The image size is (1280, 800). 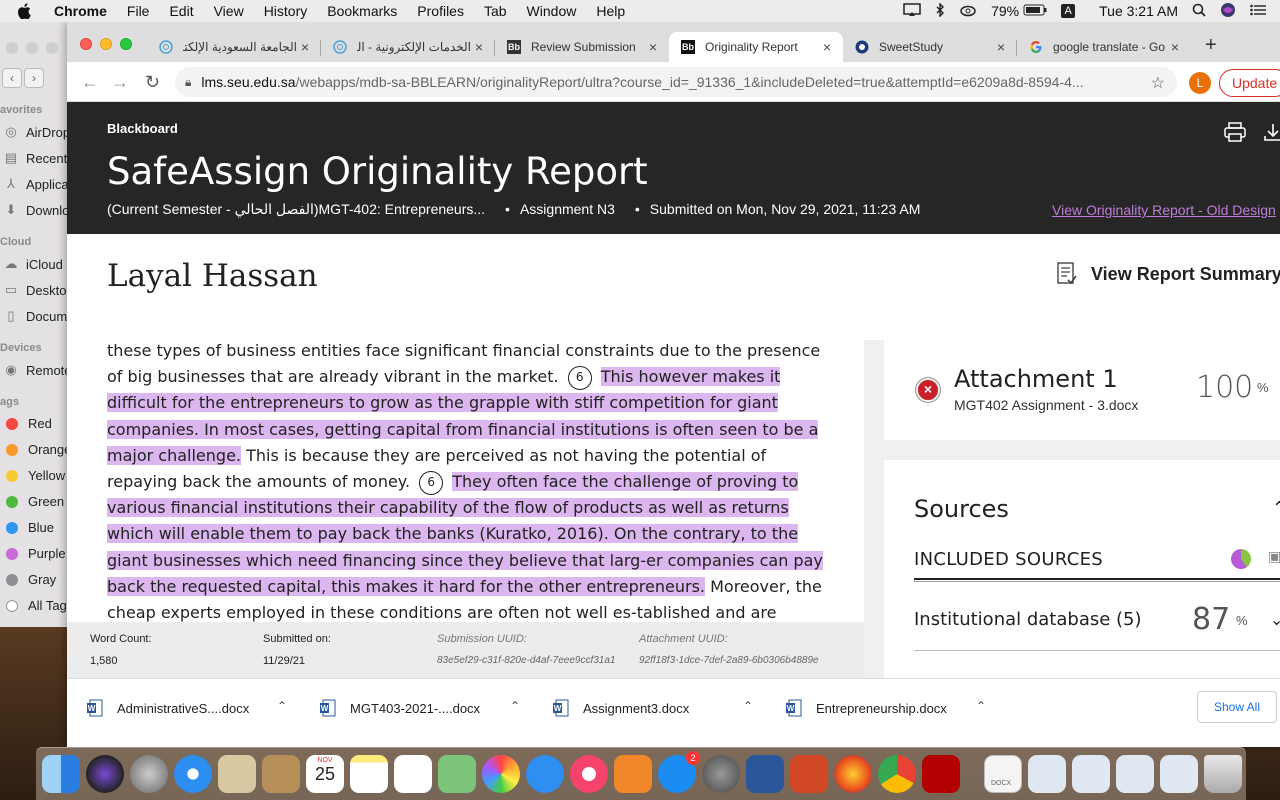 I want to click on menu-profiles: Profiles, so click(x=440, y=11).